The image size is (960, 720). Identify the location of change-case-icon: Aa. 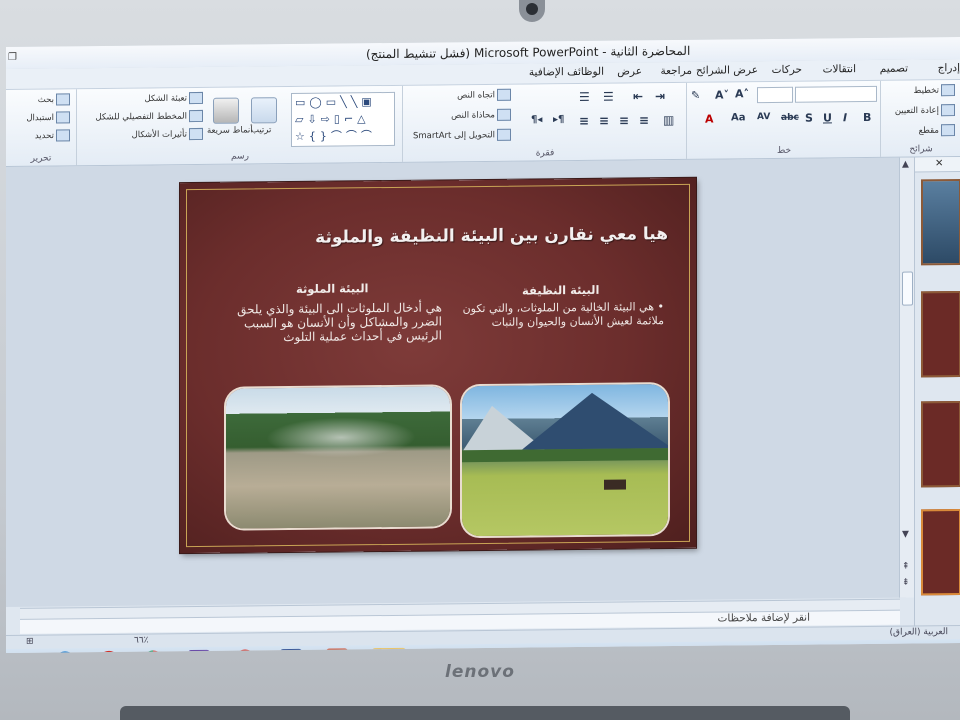
(738, 117).